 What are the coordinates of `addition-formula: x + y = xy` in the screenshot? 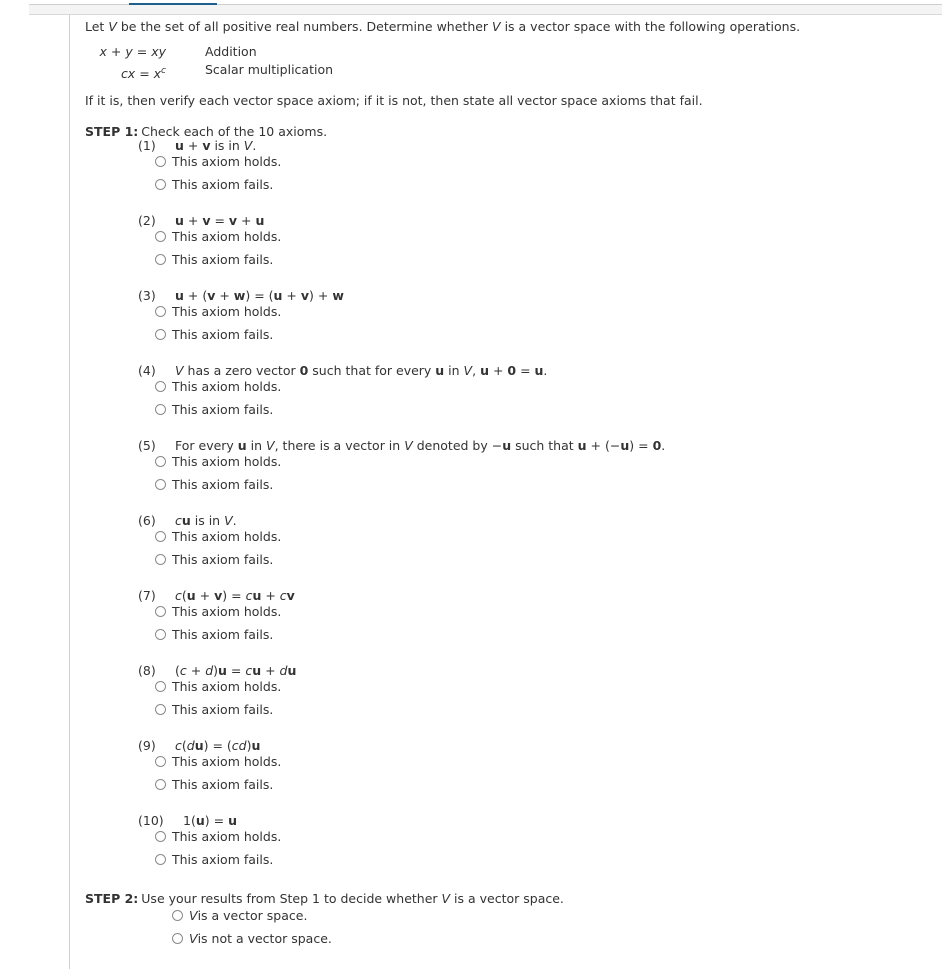 It's located at (145, 52).